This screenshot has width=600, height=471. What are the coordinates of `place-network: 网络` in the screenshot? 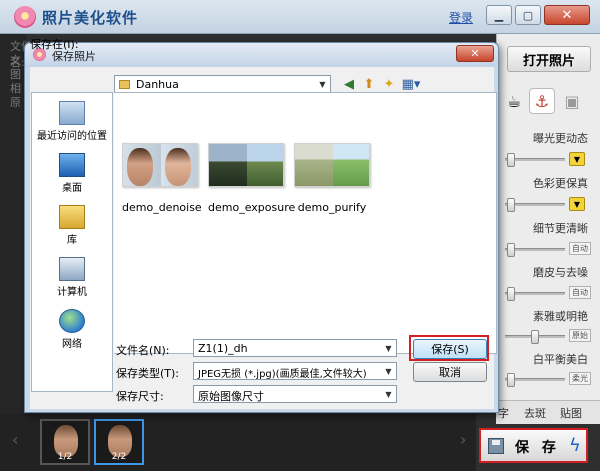 It's located at (72, 329).